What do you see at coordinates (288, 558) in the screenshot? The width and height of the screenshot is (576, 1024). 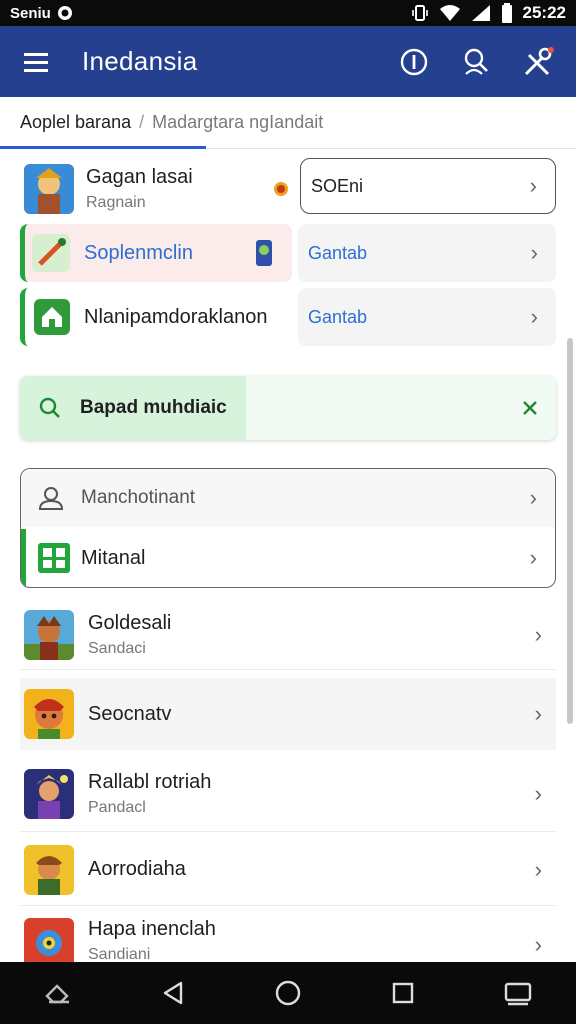 I see `group-item-media: Mitanal ›` at bounding box center [288, 558].